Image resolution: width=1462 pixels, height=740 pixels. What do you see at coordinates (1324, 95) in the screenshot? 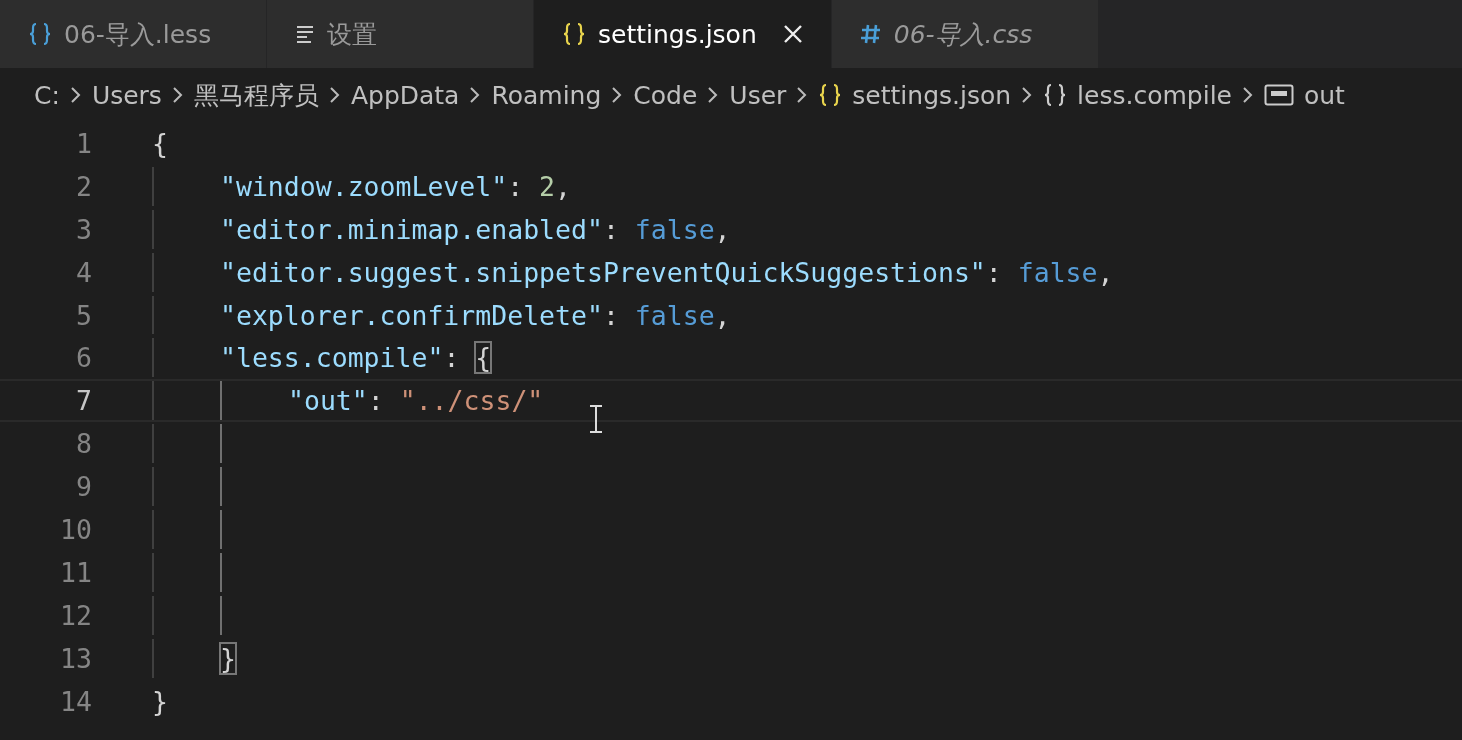
I see `breadcrumb-item: out` at bounding box center [1324, 95].